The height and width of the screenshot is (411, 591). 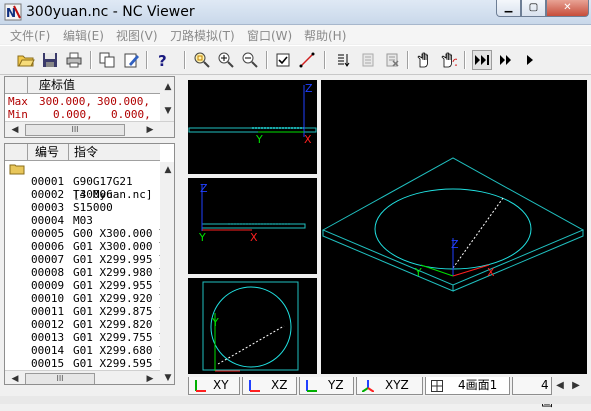 I want to click on program-row: 00001 G90G17G21, so click(x=82, y=181).